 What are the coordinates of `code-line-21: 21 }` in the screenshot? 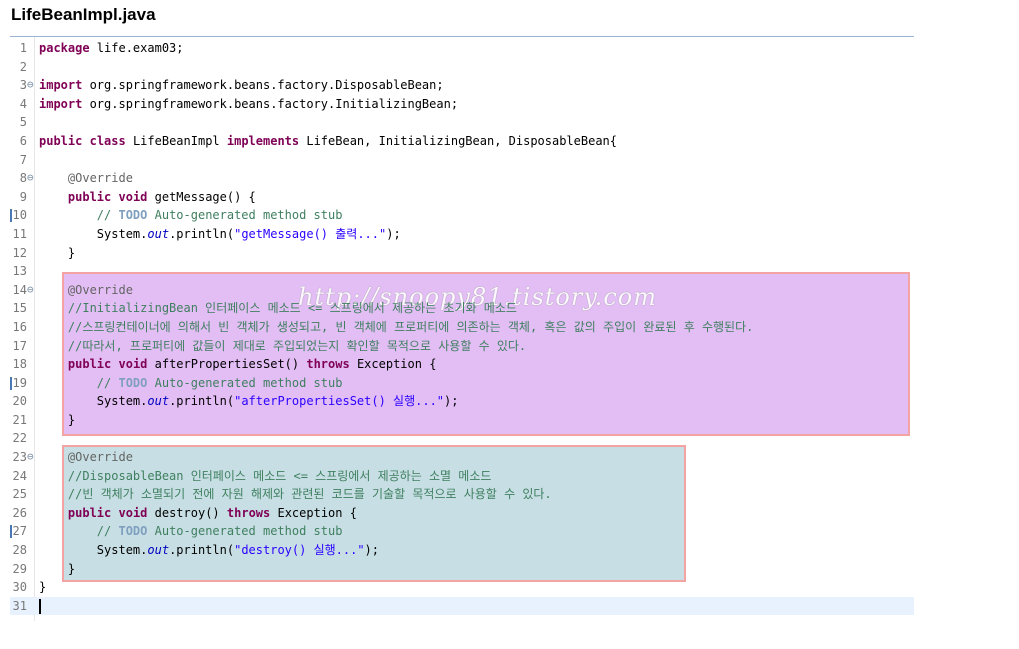 It's located at (462, 420).